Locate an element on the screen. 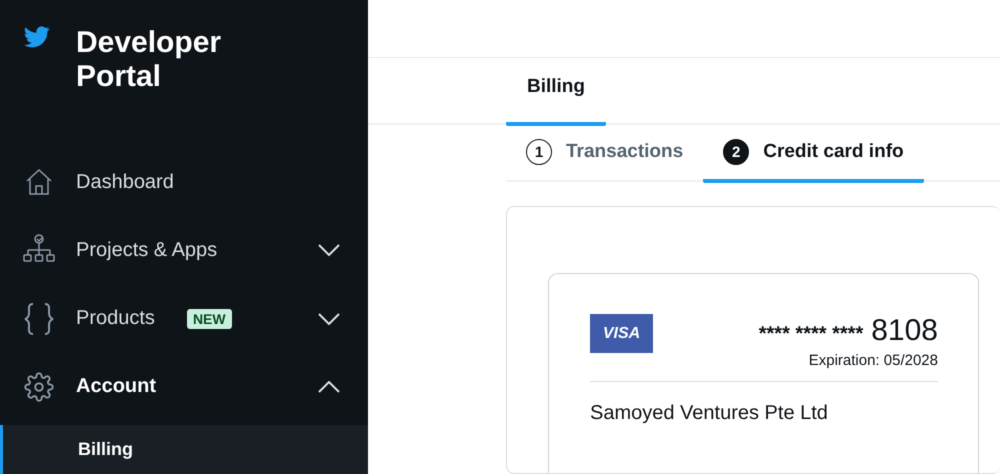  card-brand-logo: VISA is located at coordinates (621, 333).